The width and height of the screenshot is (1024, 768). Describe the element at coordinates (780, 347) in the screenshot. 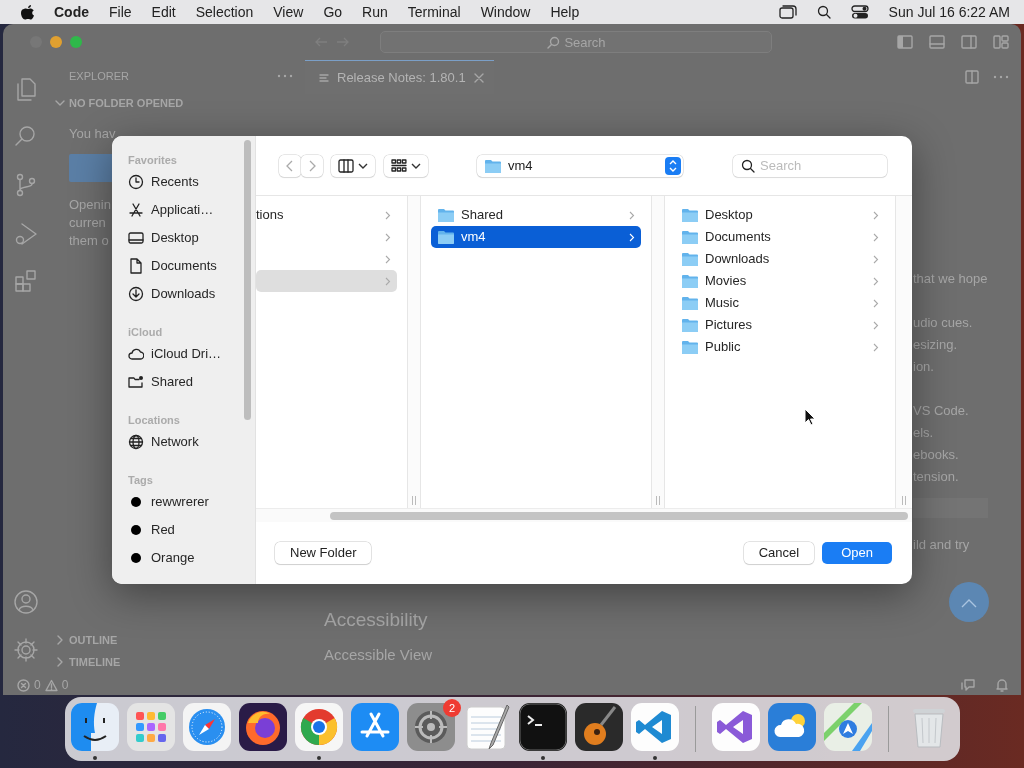

I see `file-row: Public` at that location.